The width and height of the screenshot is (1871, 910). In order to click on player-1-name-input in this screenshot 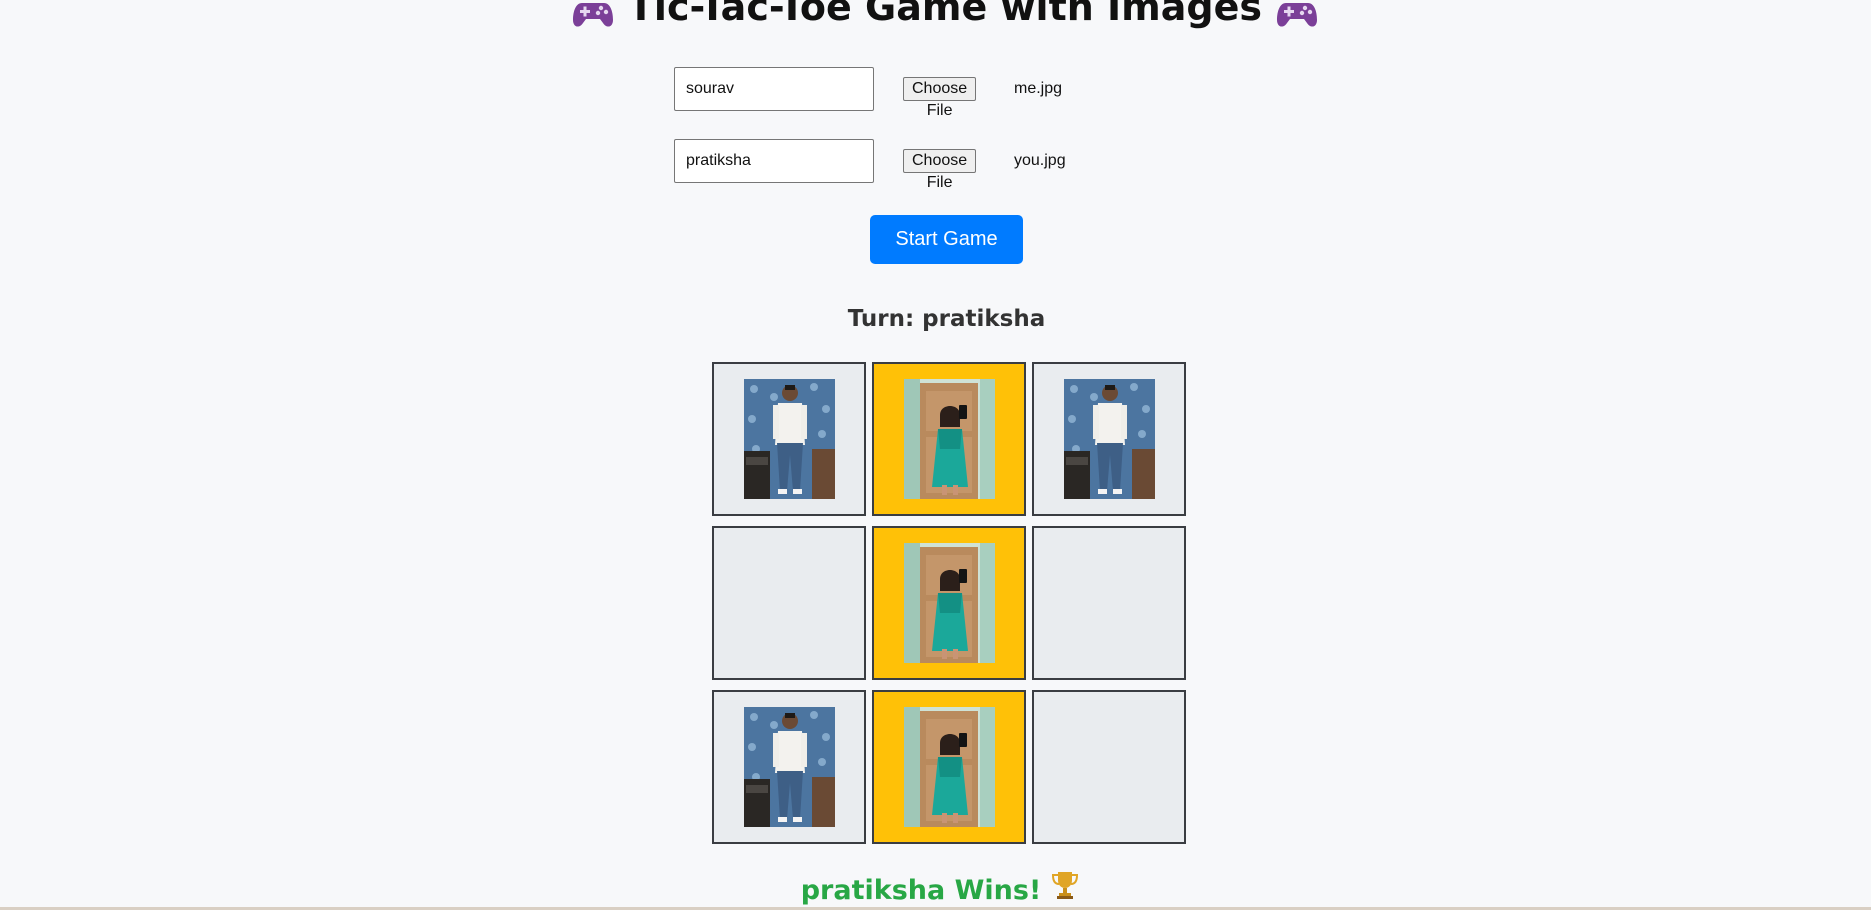, I will do `click(774, 89)`.